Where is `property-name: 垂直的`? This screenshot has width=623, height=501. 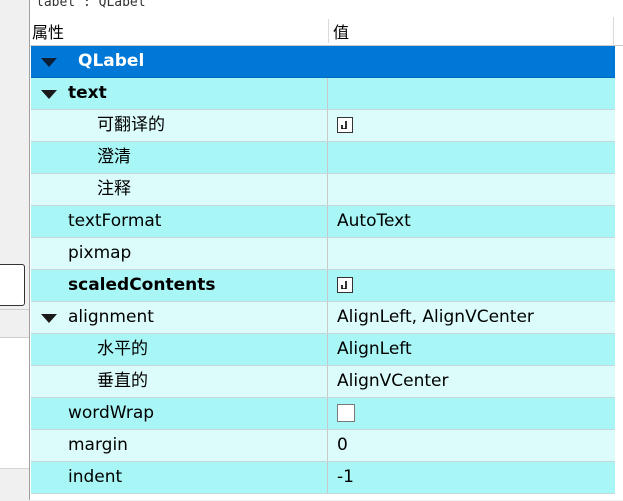 property-name: 垂直的 is located at coordinates (122, 381).